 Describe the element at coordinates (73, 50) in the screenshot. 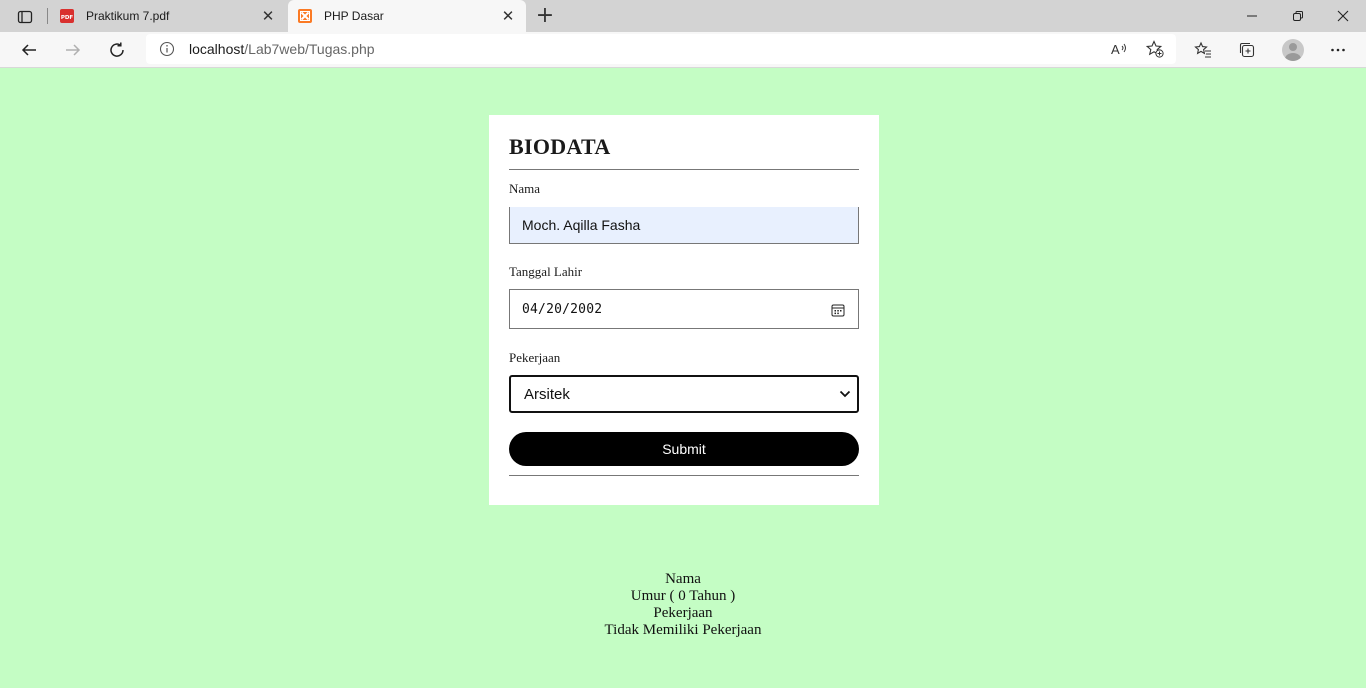

I see `forward-arrow-icon` at that location.